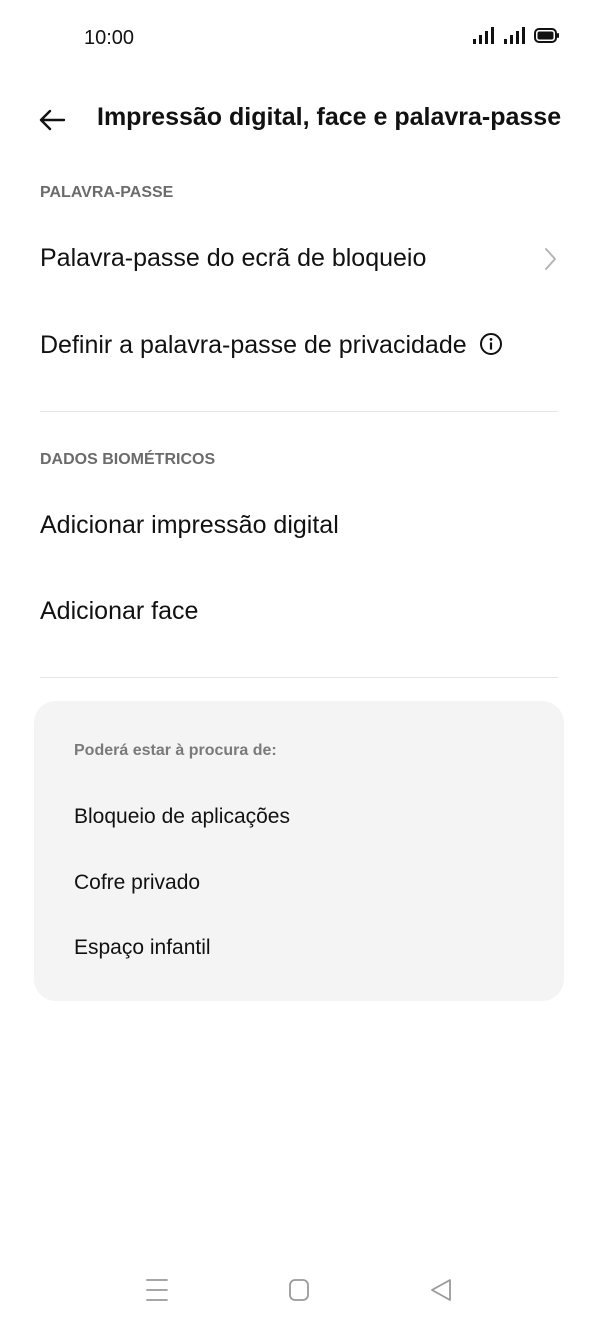 Image resolution: width=598 pixels, height=1330 pixels. I want to click on status-time: 10:00, so click(109, 38).